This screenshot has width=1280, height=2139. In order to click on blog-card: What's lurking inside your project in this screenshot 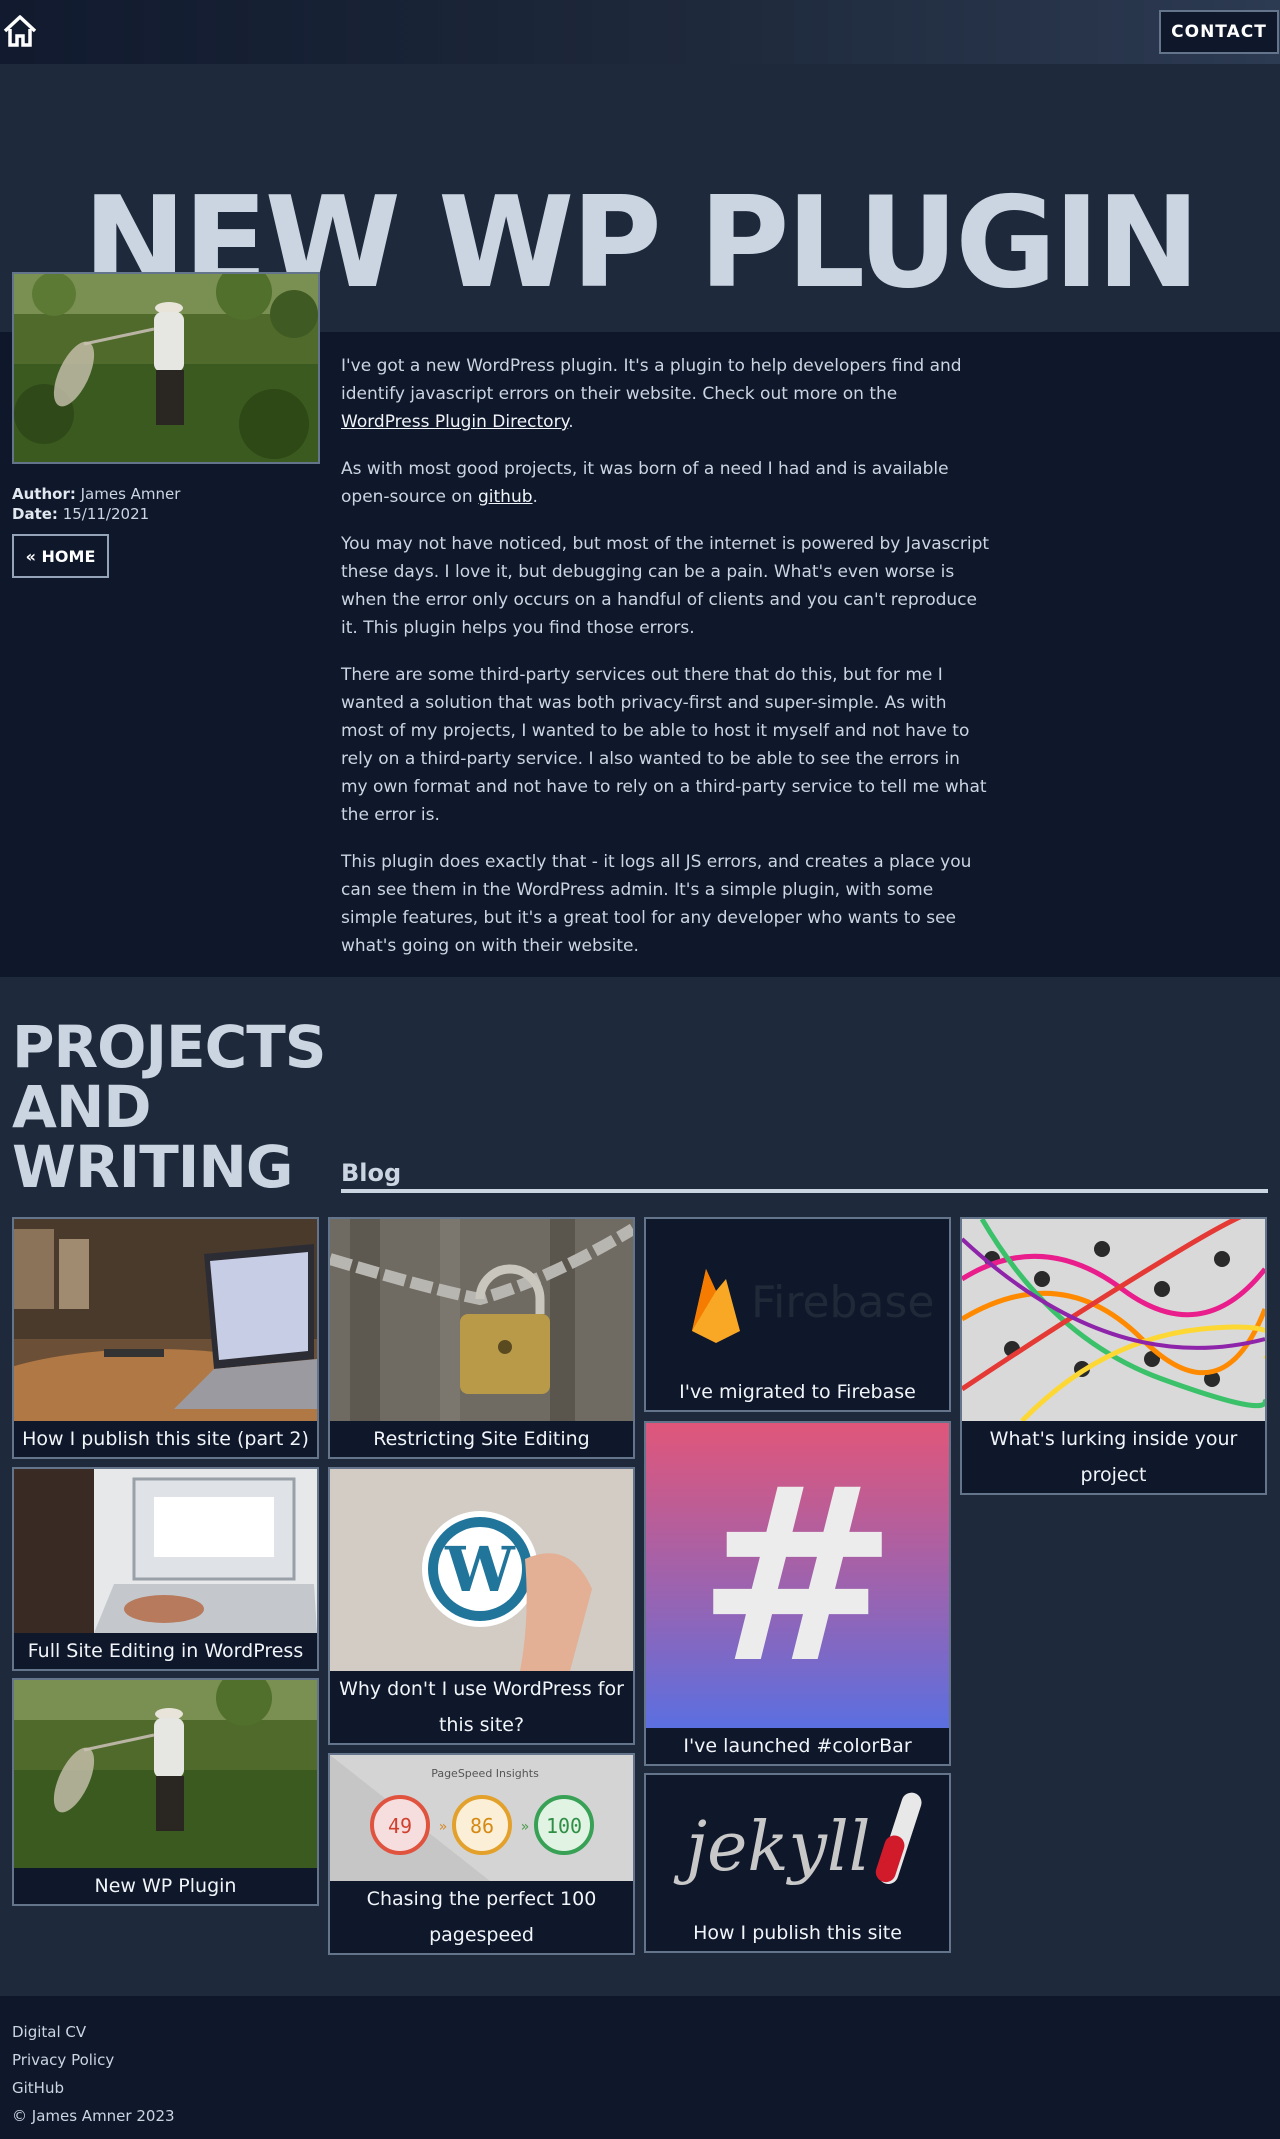, I will do `click(1113, 1356)`.